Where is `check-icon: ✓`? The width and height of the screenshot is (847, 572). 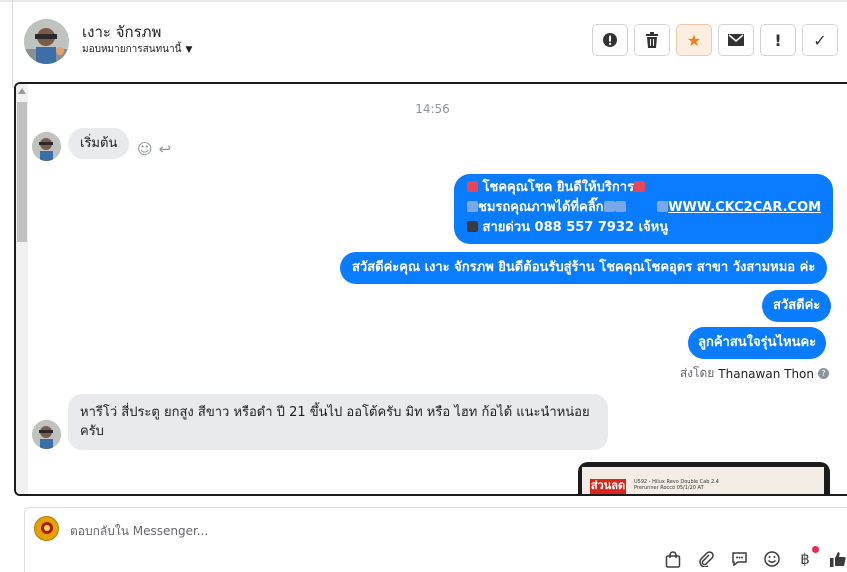
check-icon: ✓ is located at coordinates (820, 40).